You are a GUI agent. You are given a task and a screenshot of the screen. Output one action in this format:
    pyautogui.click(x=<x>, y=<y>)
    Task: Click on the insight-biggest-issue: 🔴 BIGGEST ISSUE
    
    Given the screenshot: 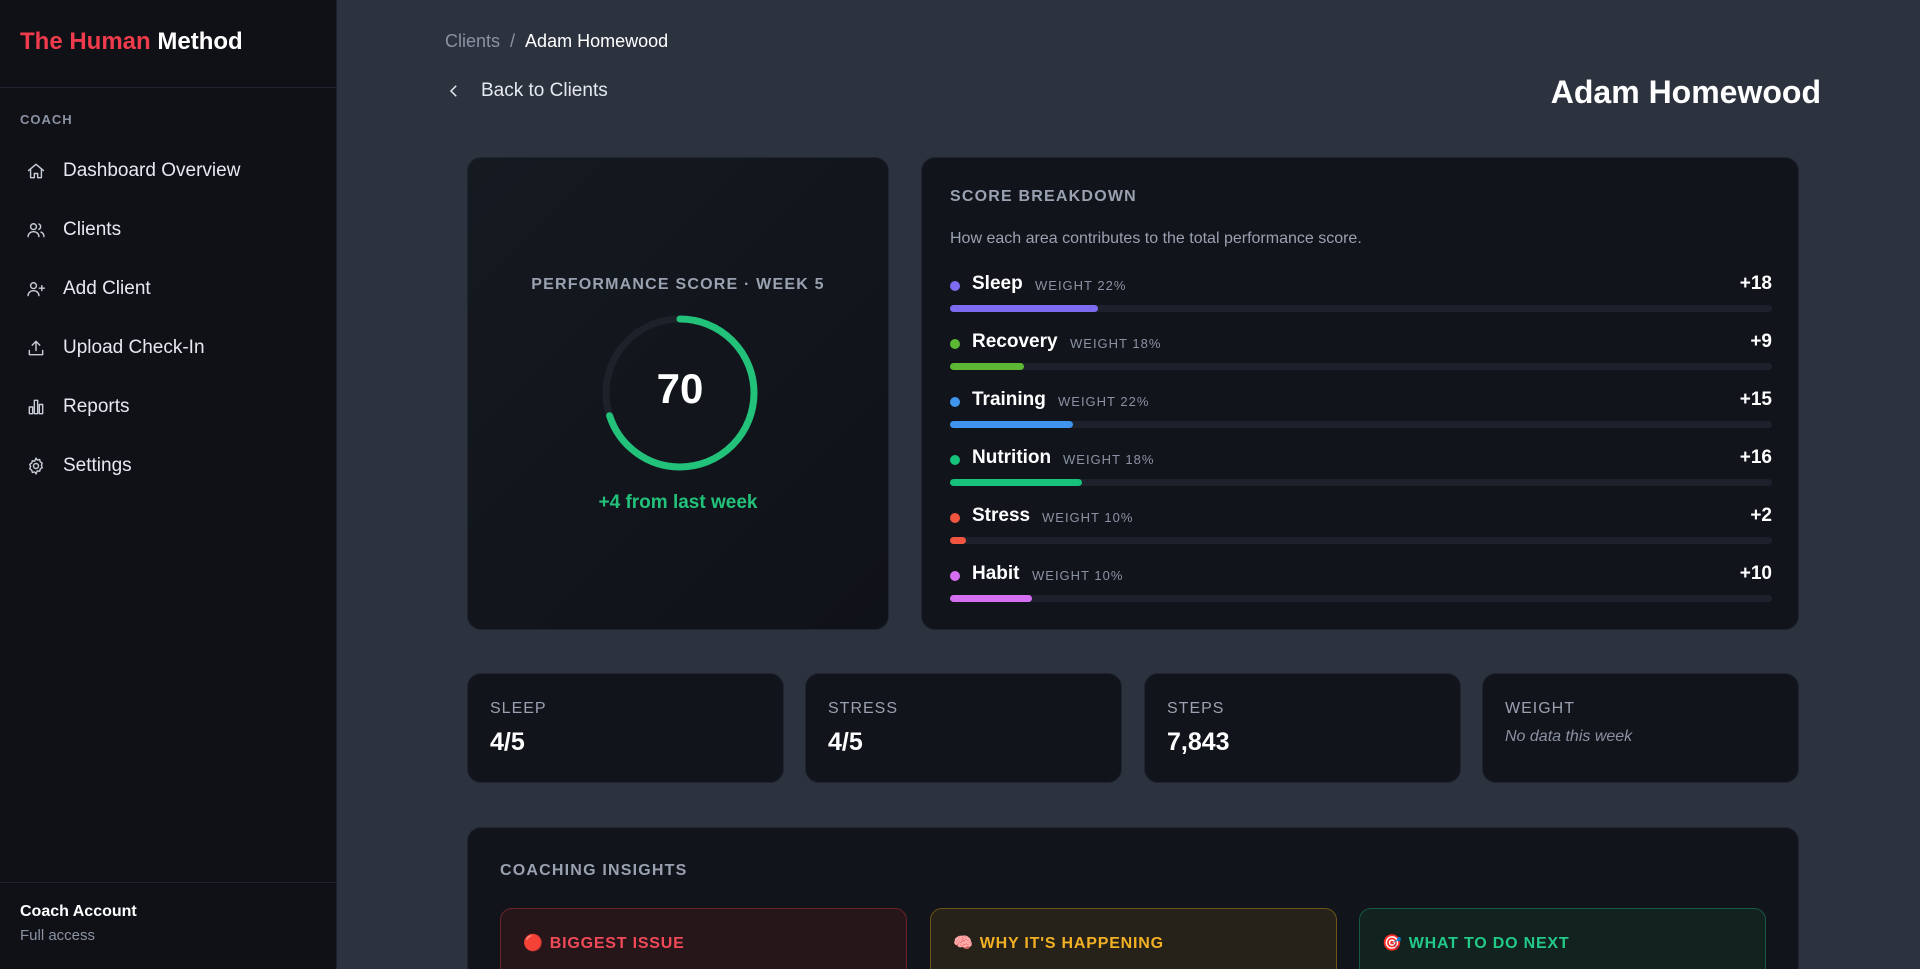 What is the action you would take?
    pyautogui.click(x=703, y=938)
    